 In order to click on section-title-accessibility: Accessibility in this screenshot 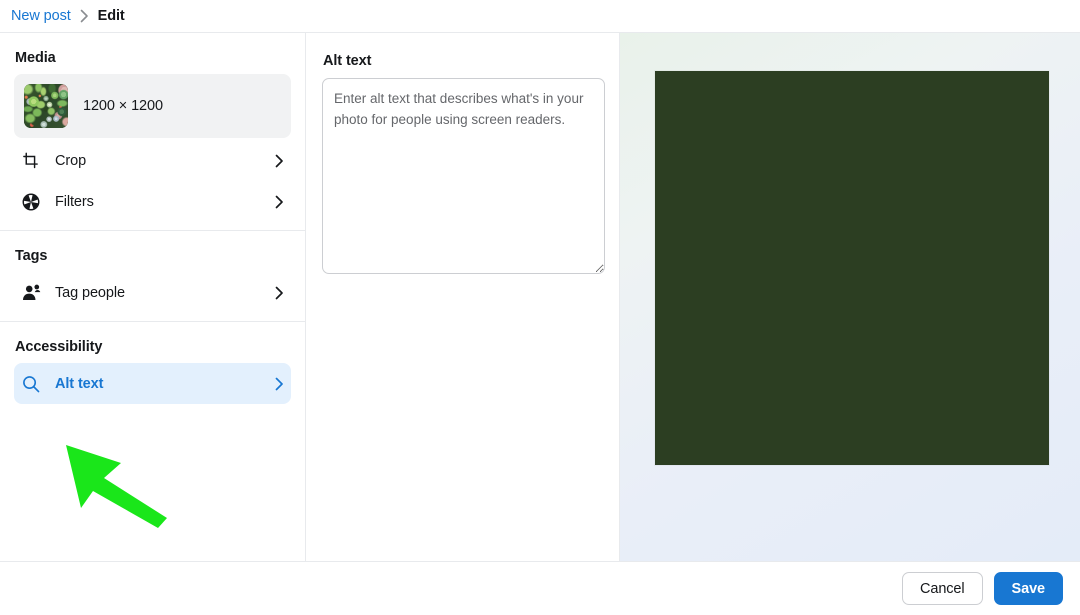, I will do `click(59, 347)`.